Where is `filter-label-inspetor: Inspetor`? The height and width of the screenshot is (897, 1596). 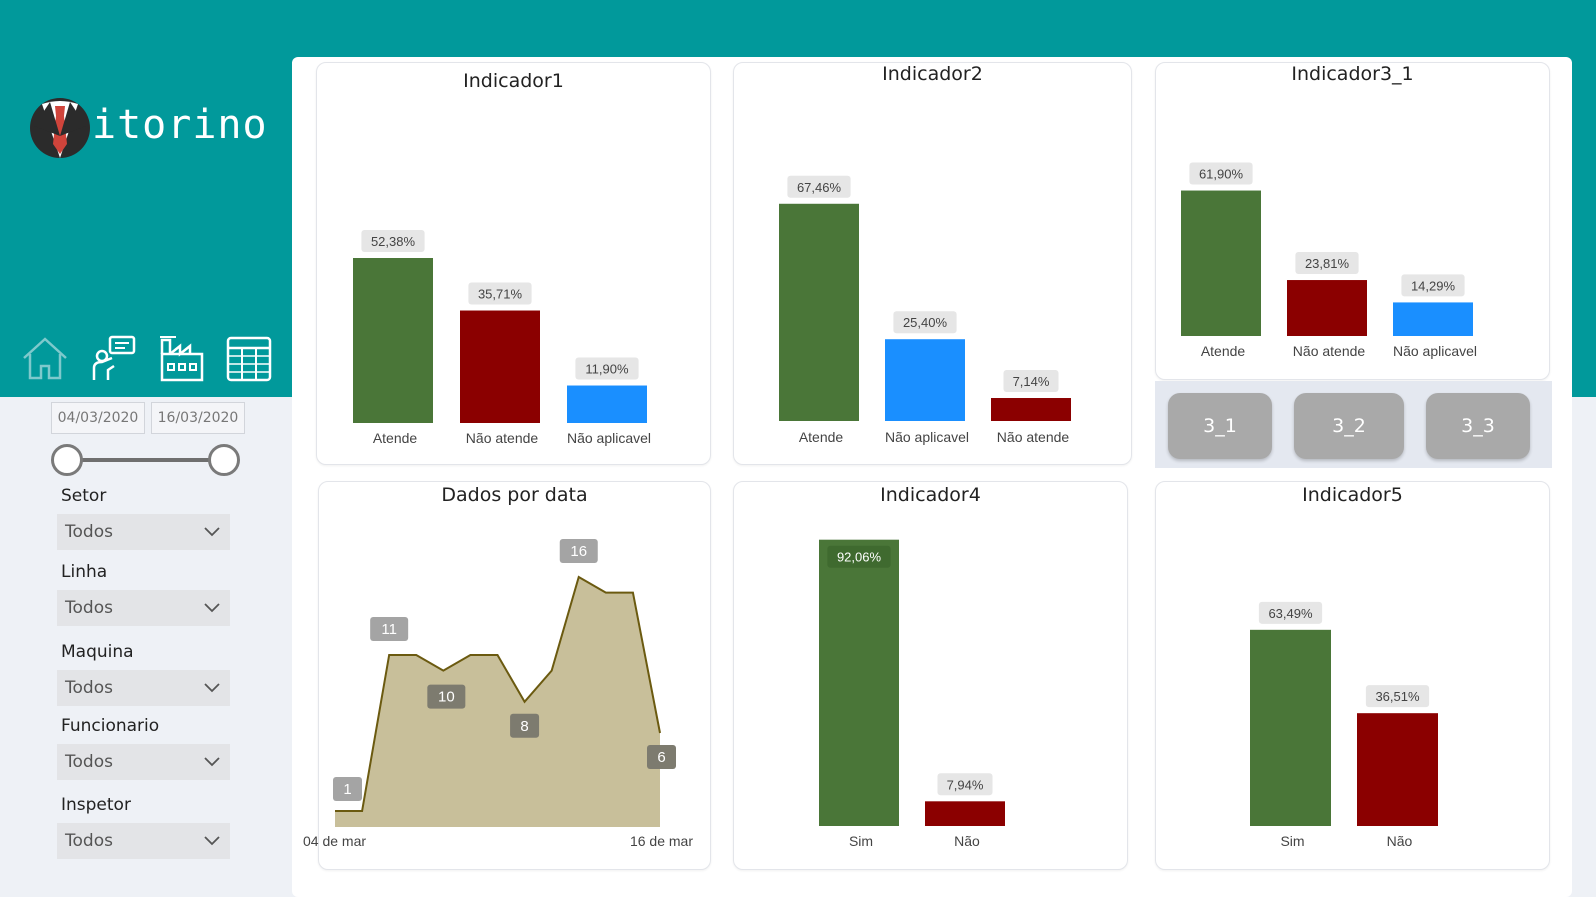
filter-label-inspetor: Inspetor is located at coordinates (96, 805).